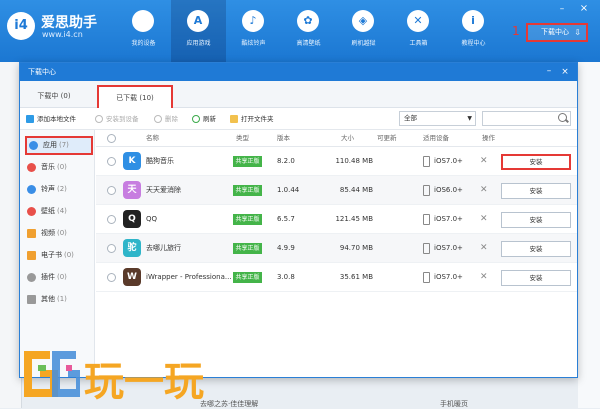 This screenshot has width=600, height=409. What do you see at coordinates (437, 118) in the screenshot?
I see `filter-select: 全部 ▼` at bounding box center [437, 118].